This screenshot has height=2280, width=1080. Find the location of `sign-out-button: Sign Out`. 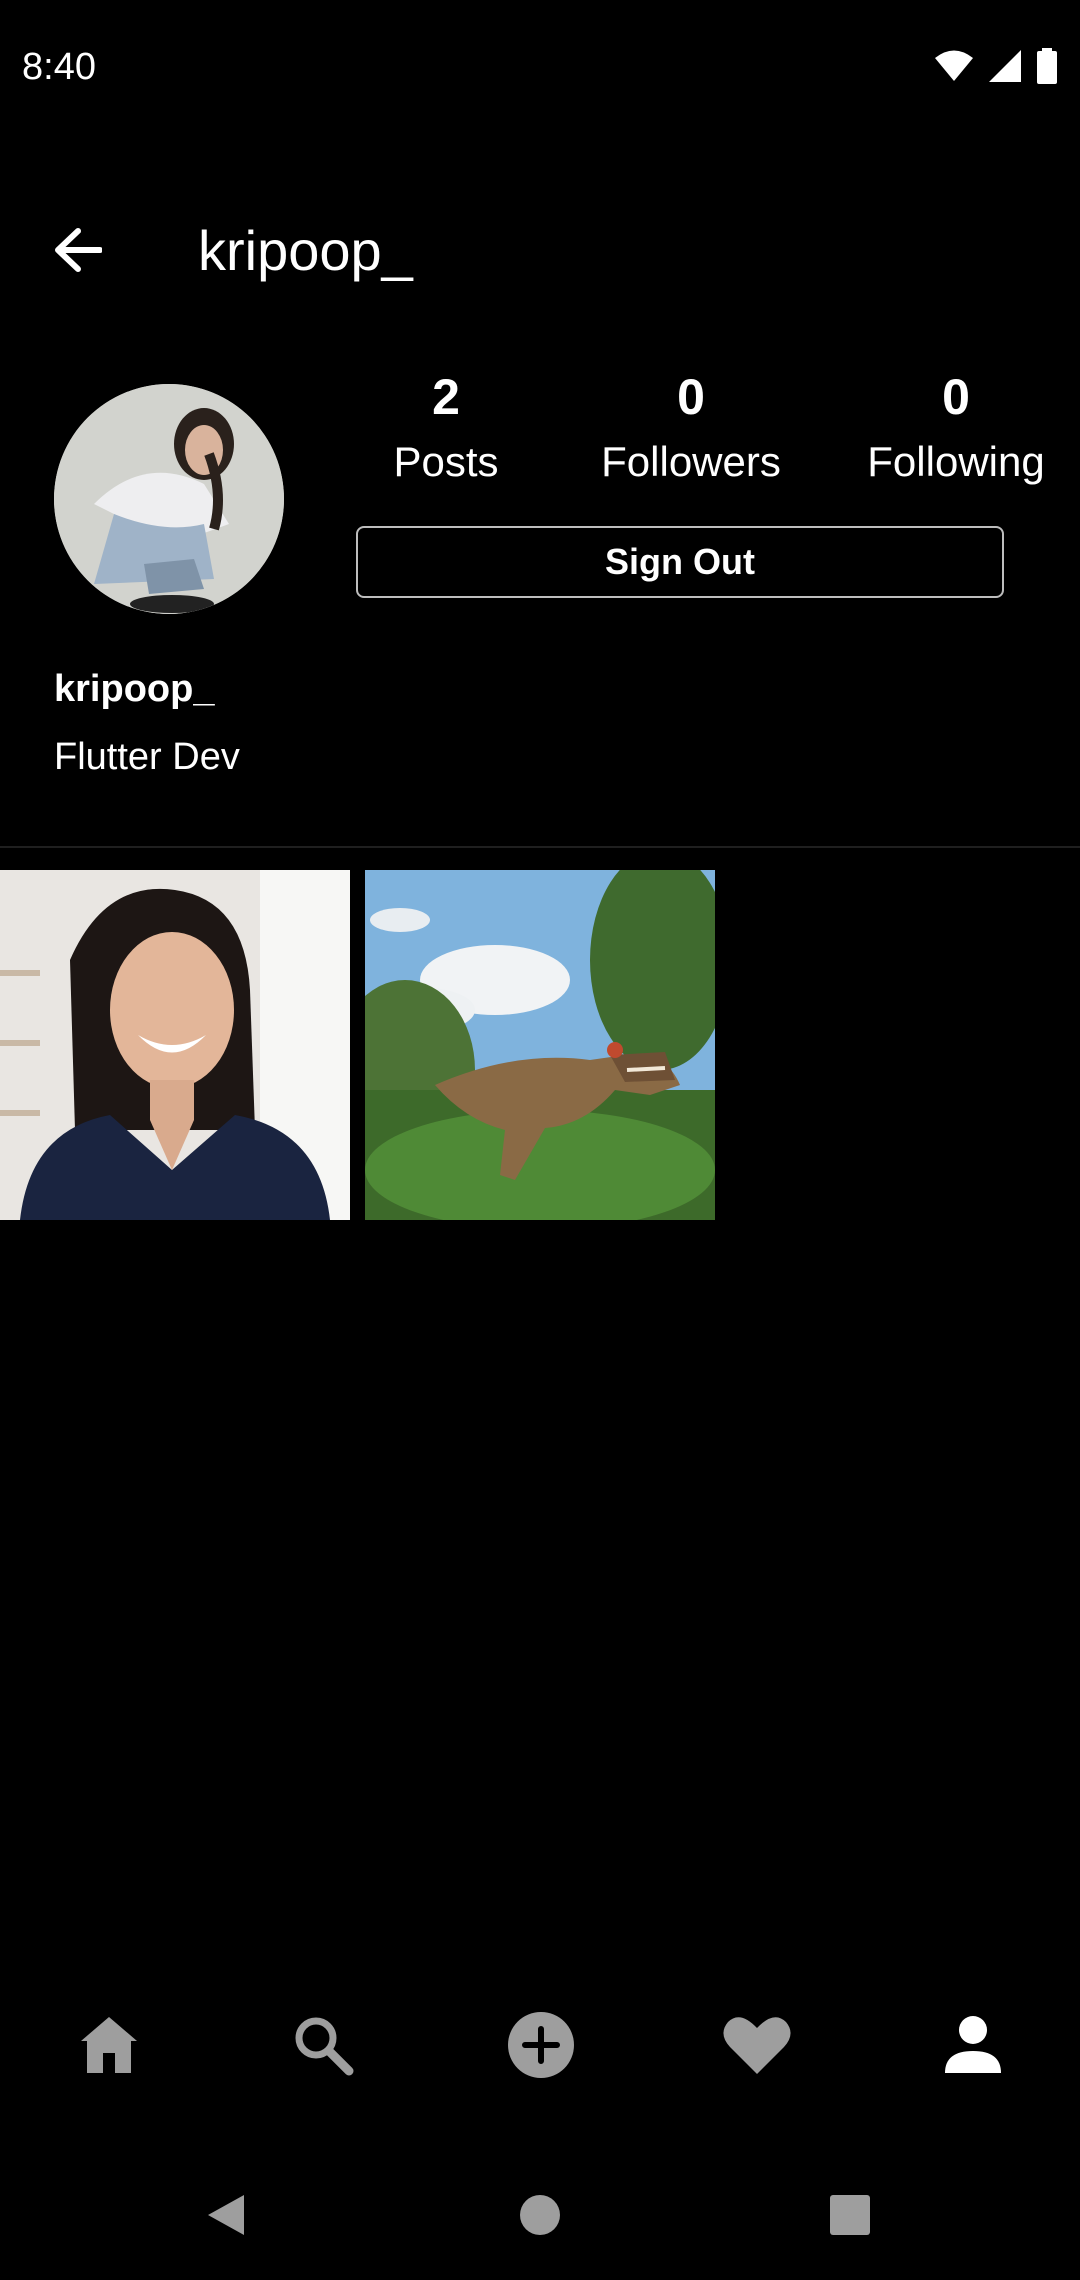

sign-out-button: Sign Out is located at coordinates (680, 562).